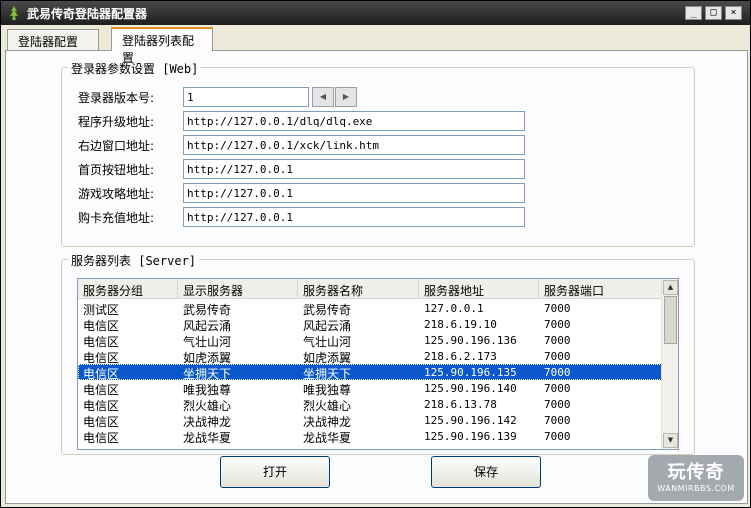  I want to click on table-row: 测试区 武易传奇 武易传奇 127.0.0.1 7000, so click(370, 308).